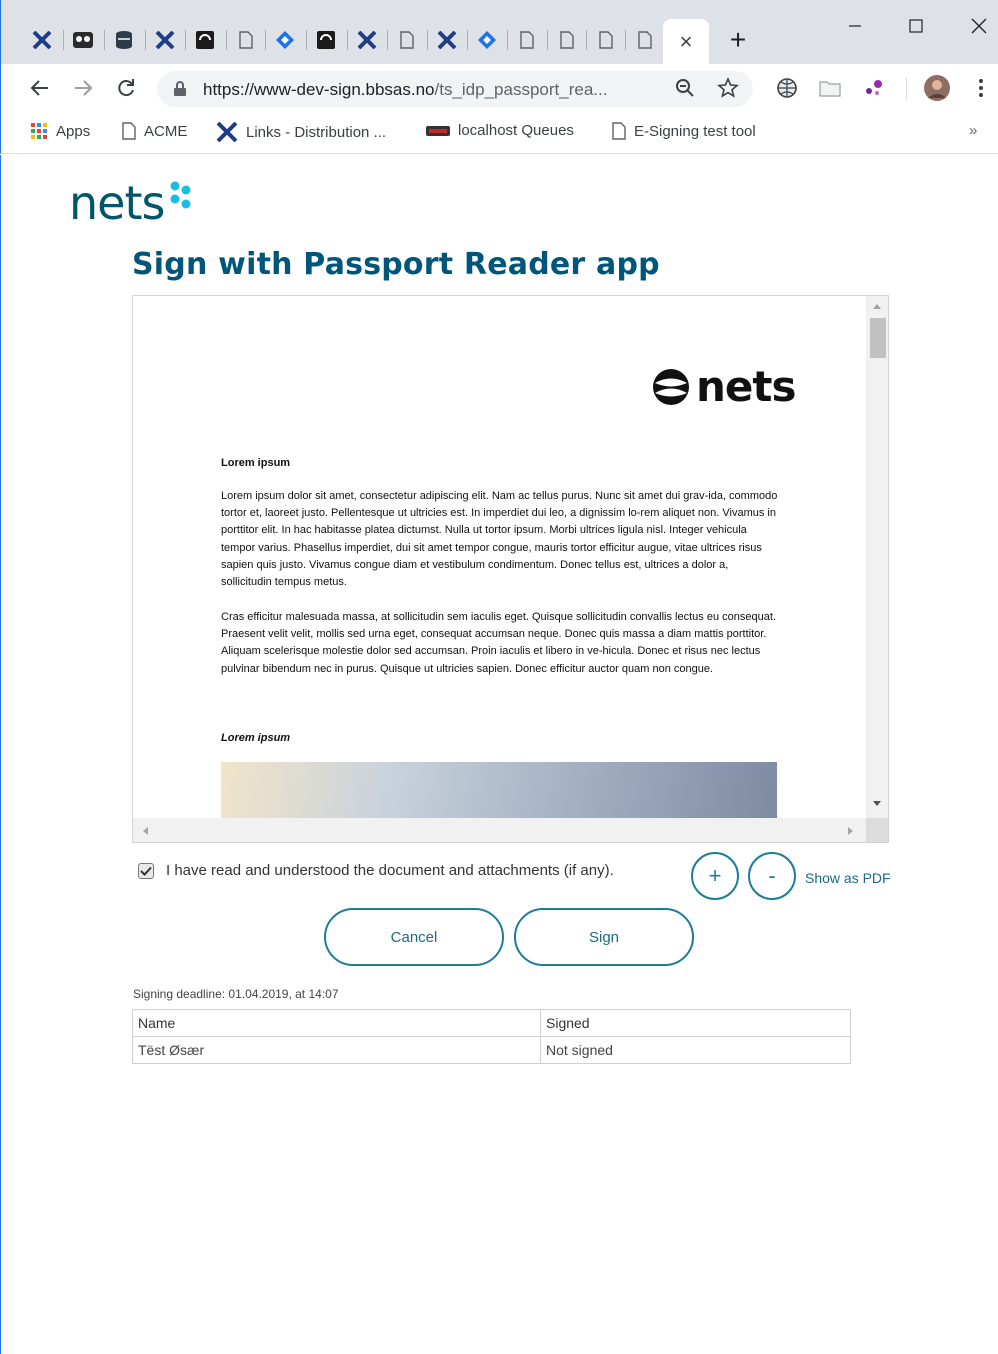 Image resolution: width=998 pixels, height=1354 pixels. Describe the element at coordinates (336, 1023) in the screenshot. I see `column-header-name: Name` at that location.